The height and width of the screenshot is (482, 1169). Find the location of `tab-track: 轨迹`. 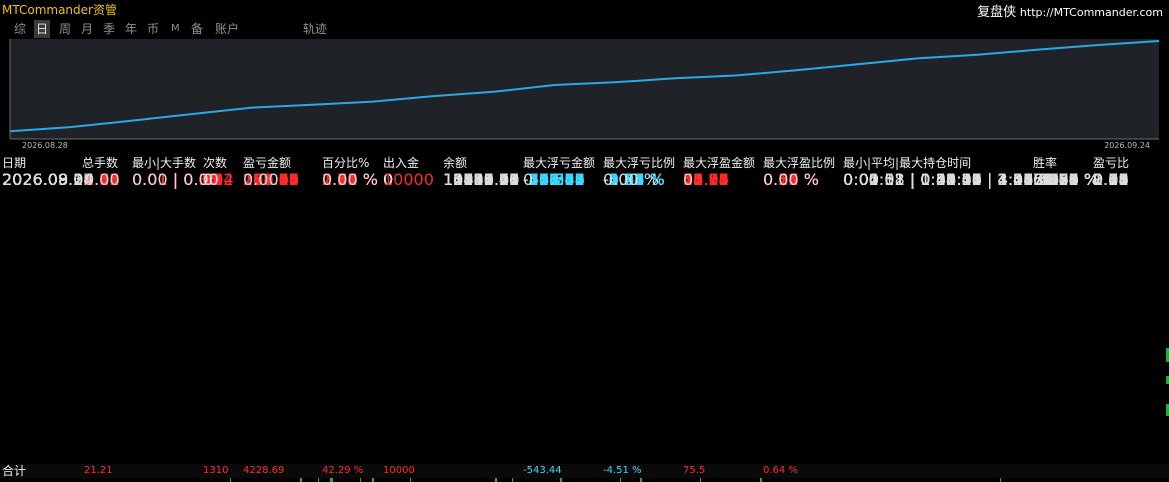

tab-track: 轨迹 is located at coordinates (315, 29).